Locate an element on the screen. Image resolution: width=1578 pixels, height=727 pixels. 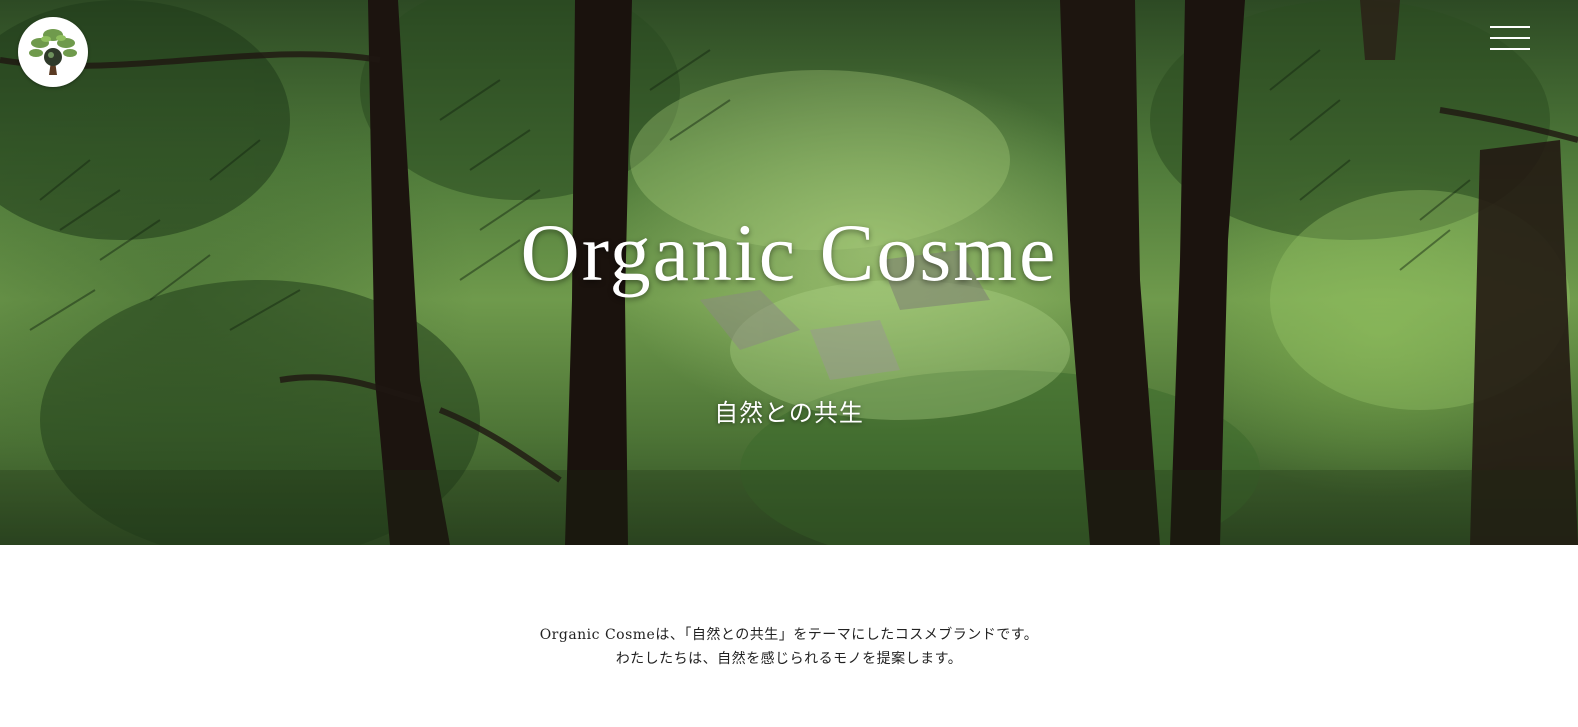
hamburger-icon-bar-top is located at coordinates (1510, 27).